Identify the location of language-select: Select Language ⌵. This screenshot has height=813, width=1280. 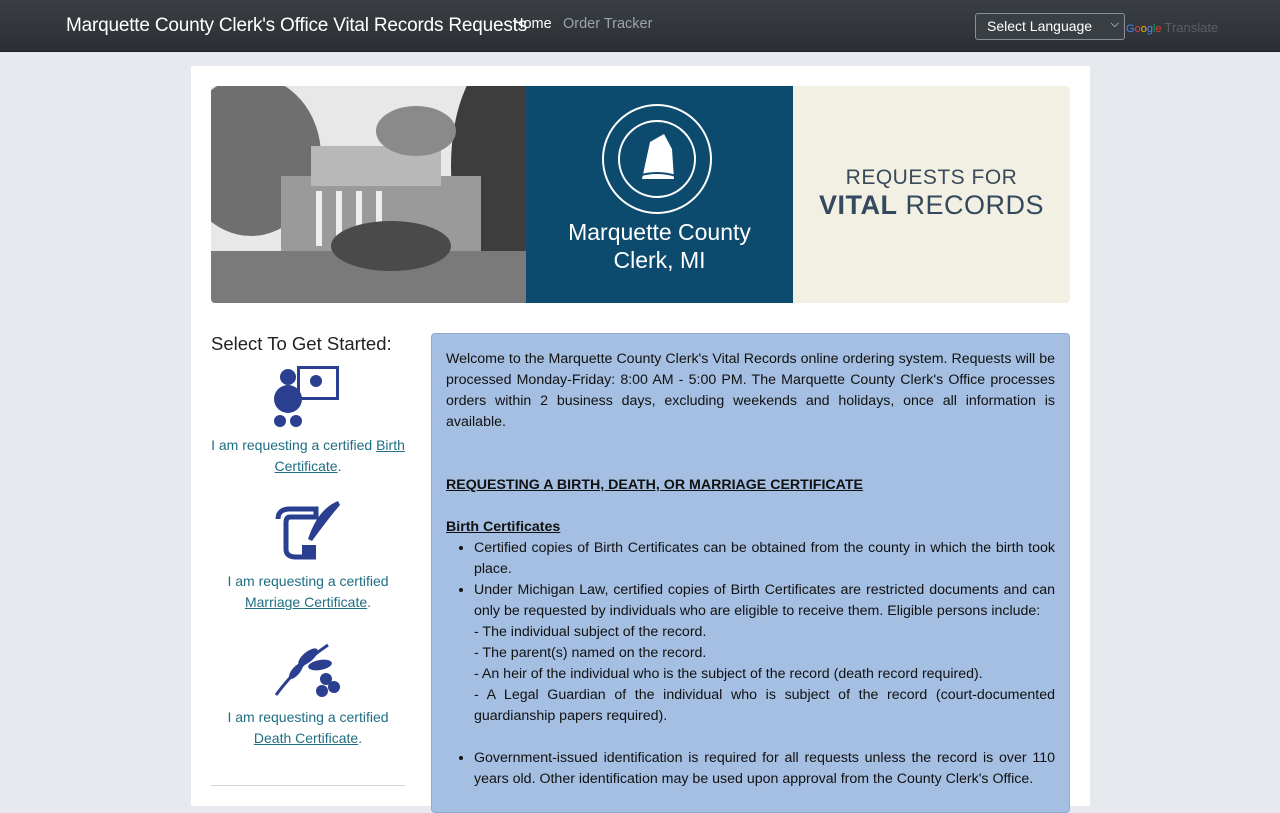
(1050, 26).